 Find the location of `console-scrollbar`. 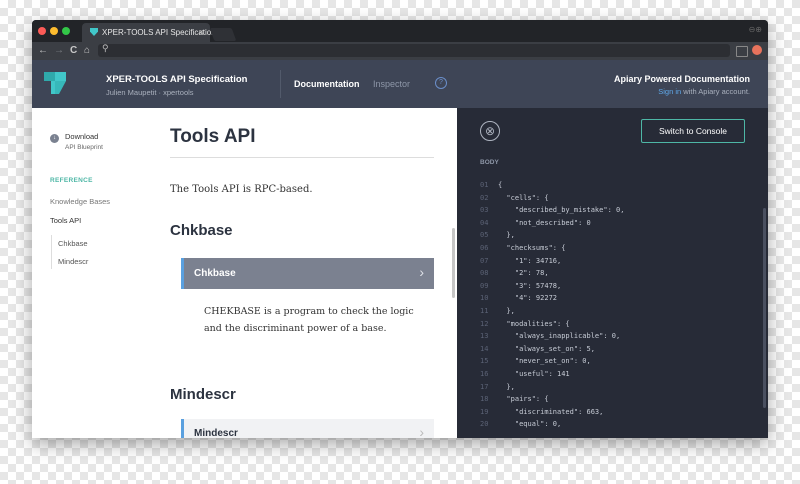

console-scrollbar is located at coordinates (764, 308).